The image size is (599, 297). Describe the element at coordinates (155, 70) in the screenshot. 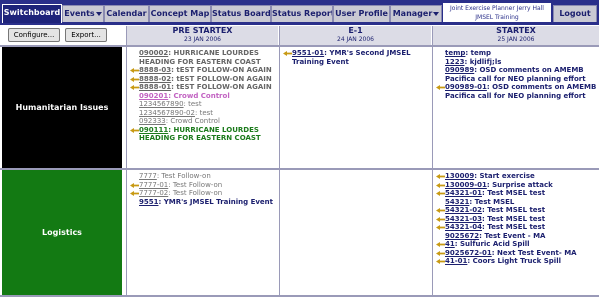

I see `event-number-link: 8888-03` at that location.